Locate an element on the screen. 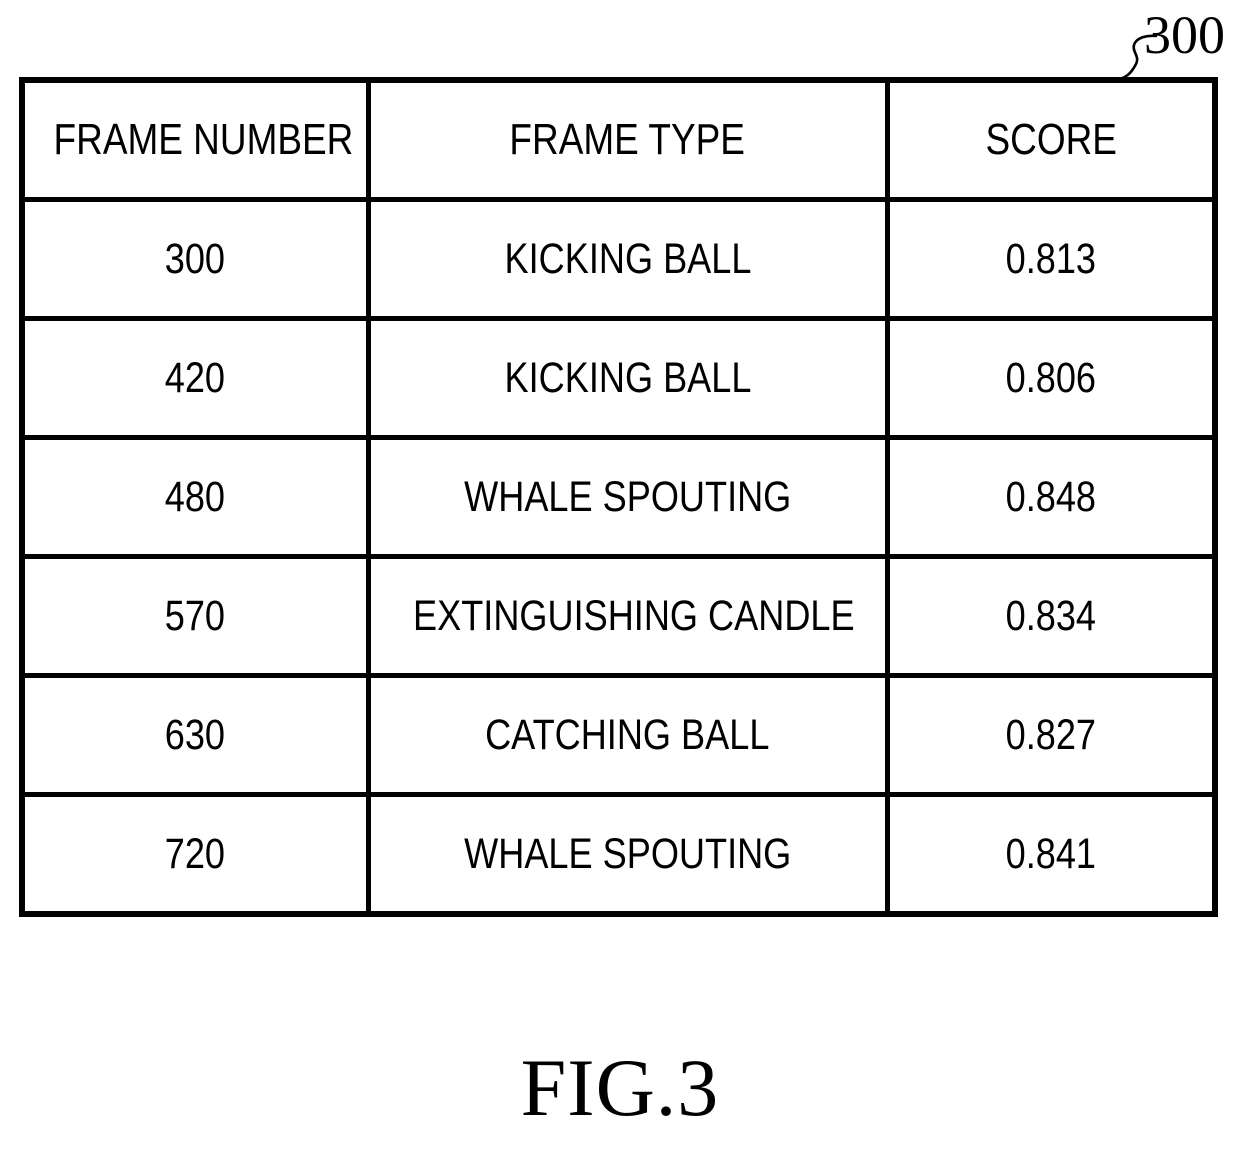 This screenshot has width=1240, height=1157. cell-score-value: 0.841 is located at coordinates (1050, 854).